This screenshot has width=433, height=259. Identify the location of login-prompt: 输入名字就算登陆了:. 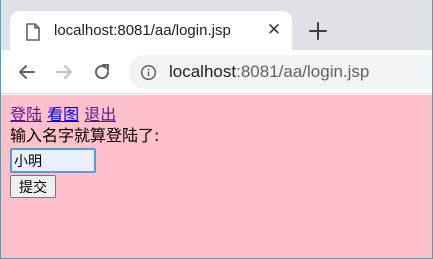
(85, 135).